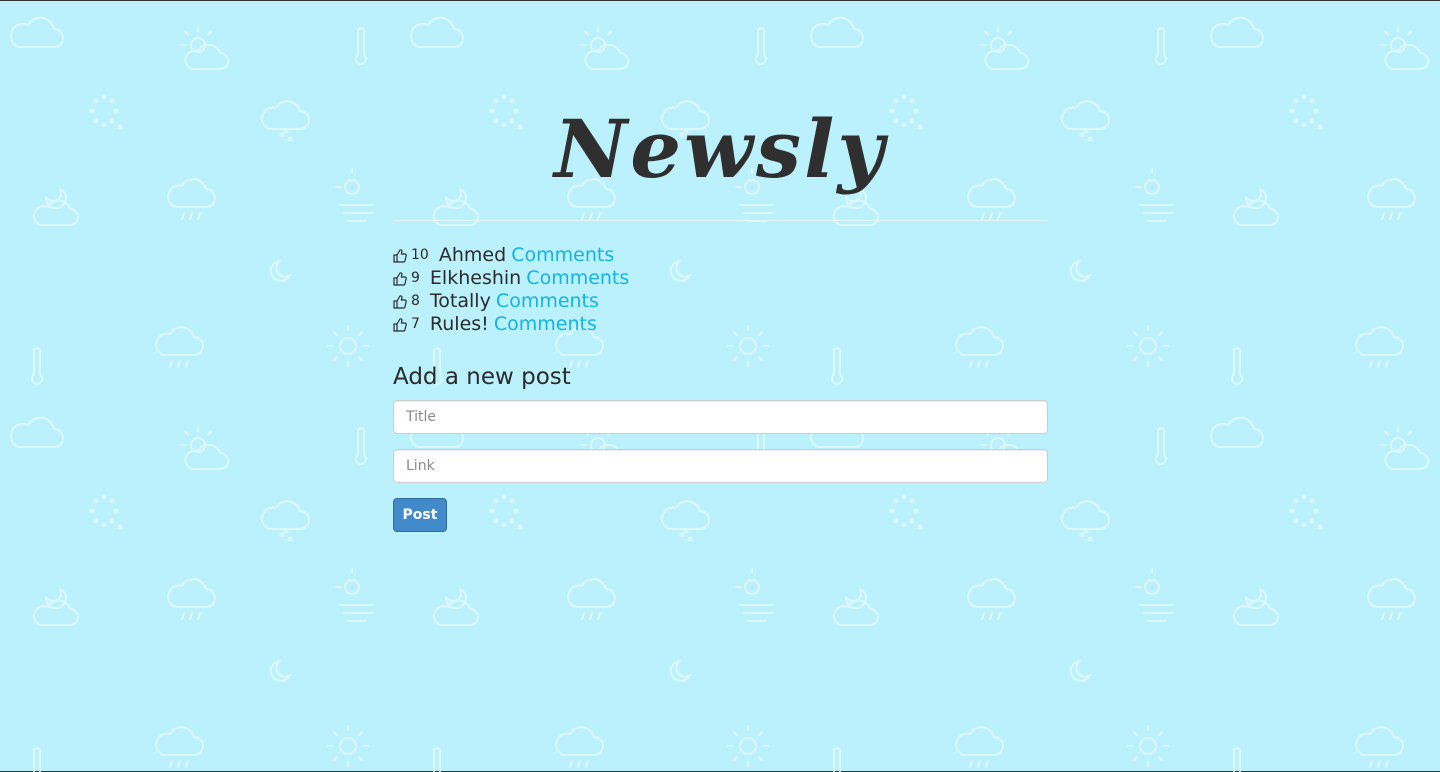 The width and height of the screenshot is (1440, 772). I want to click on title-divider, so click(720, 220).